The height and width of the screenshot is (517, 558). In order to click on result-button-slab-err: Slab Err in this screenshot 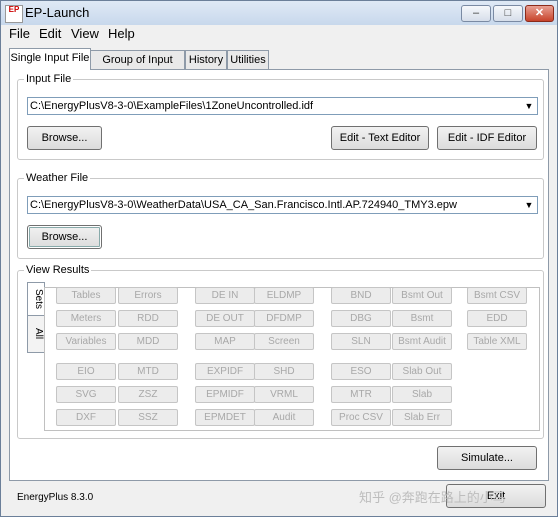, I will do `click(422, 417)`.